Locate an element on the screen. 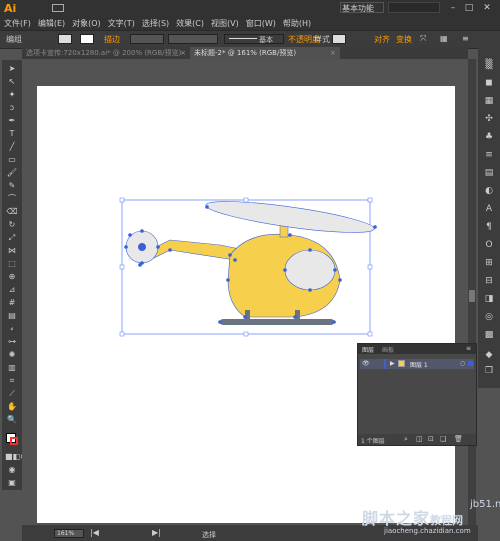 This screenshot has width=500, height=541. selection-tool-icon: ➤ is located at coordinates (12, 69).